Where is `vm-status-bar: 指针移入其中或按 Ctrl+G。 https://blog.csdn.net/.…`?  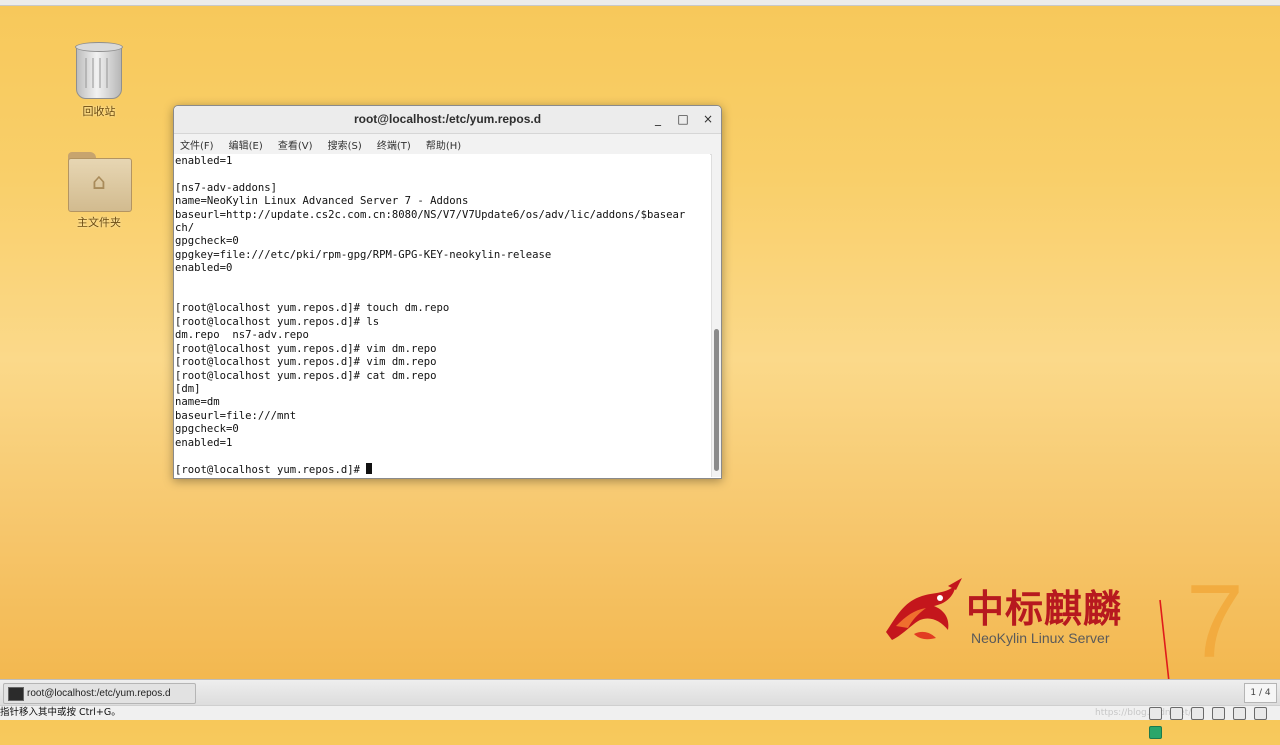 vm-status-bar: 指针移入其中或按 Ctrl+G。 https://blog.csdn.net/.… is located at coordinates (640, 722).